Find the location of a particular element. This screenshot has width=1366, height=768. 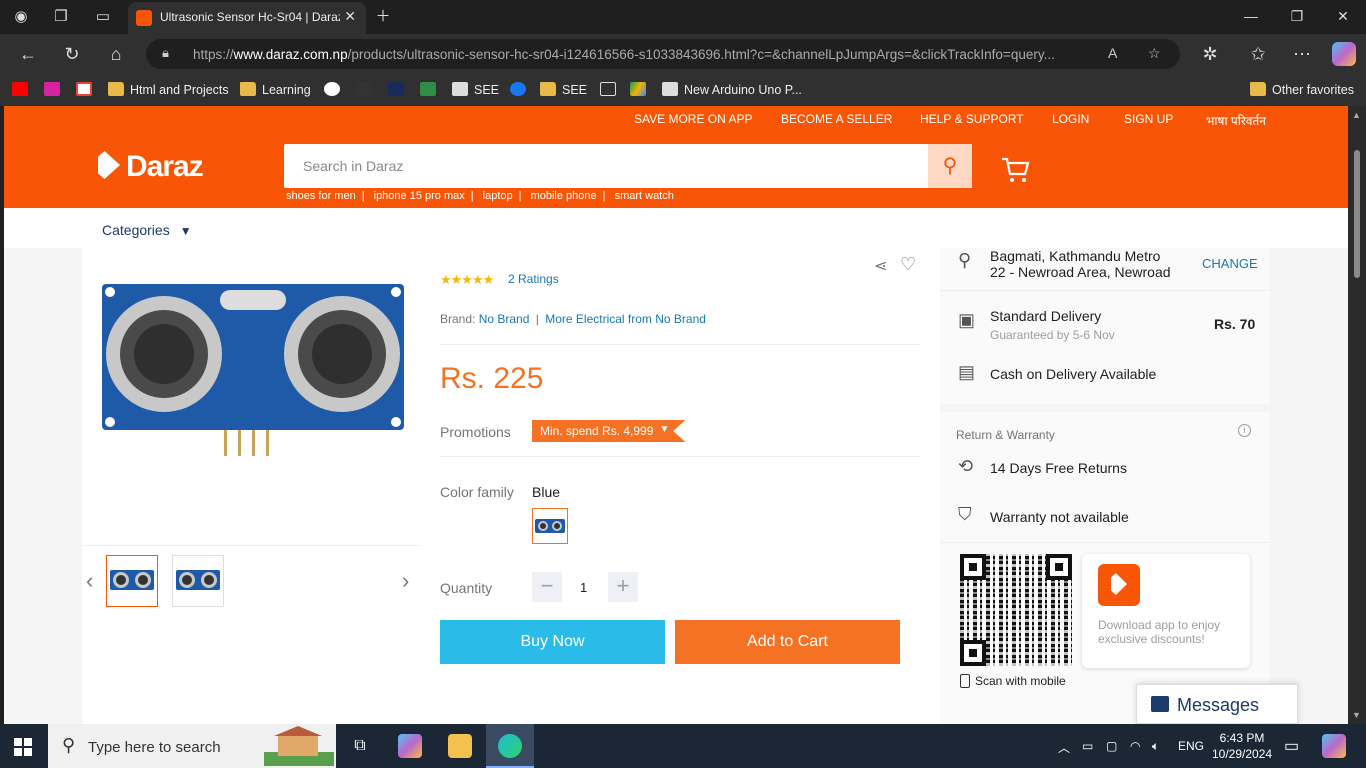

page-scrollbar: ▲ ▼ is located at coordinates (1357, 415).